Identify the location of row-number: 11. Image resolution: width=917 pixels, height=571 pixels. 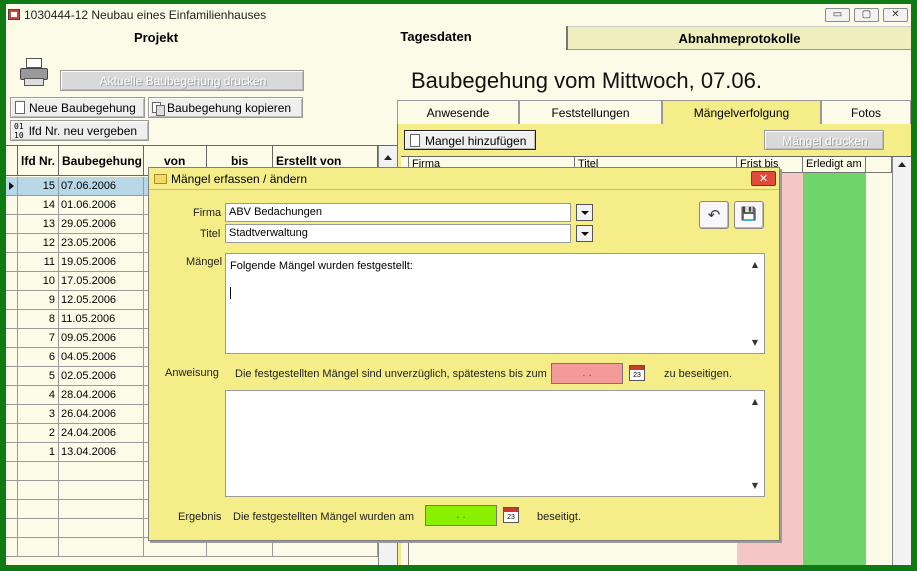
(38, 262).